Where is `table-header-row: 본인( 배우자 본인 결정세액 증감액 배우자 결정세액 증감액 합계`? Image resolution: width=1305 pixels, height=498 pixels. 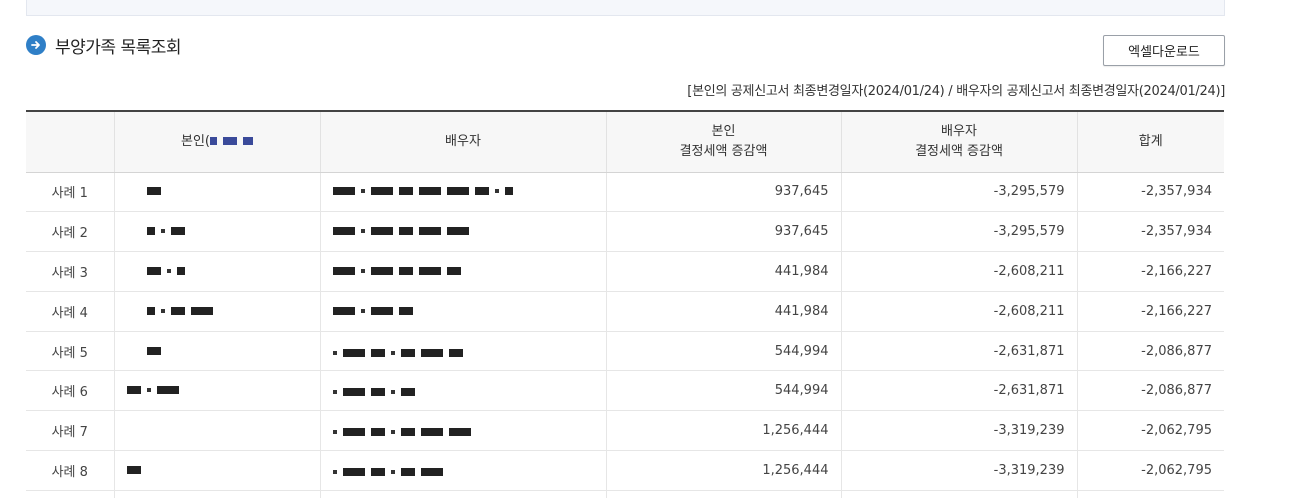
table-header-row: 본인( 배우자 본인 결정세액 증감액 배우자 결정세액 증감액 합계 is located at coordinates (625, 141).